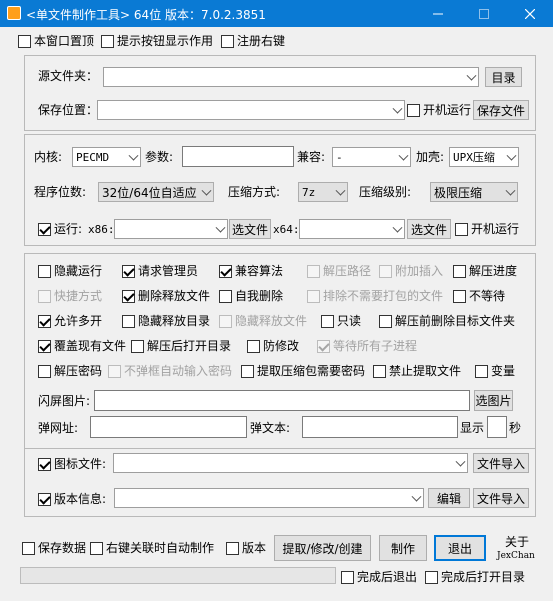 The width and height of the screenshot is (553, 601). What do you see at coordinates (160, 271) in the screenshot?
I see `option-request-admin: 请求管理员` at bounding box center [160, 271].